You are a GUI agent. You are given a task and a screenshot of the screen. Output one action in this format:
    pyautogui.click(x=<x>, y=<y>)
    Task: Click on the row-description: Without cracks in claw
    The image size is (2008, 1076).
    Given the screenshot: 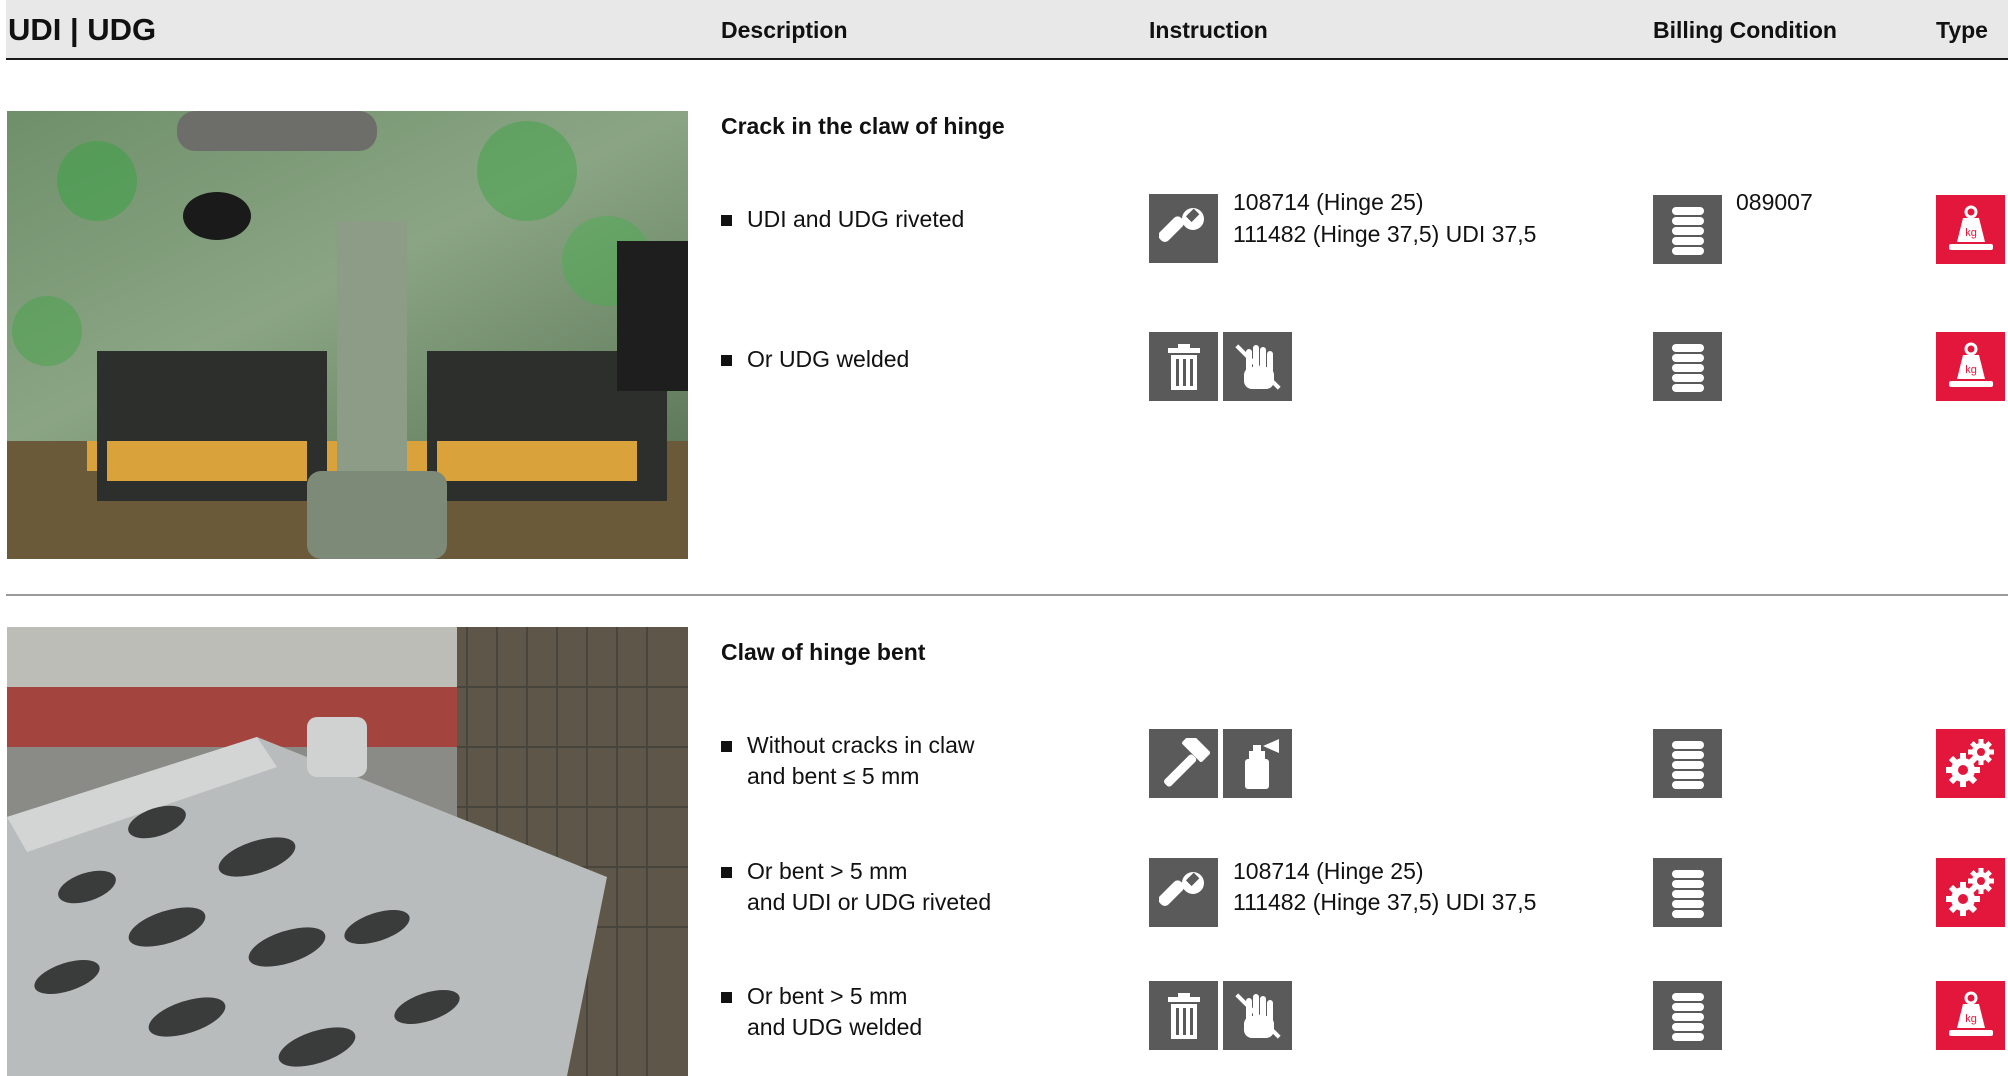 What is the action you would take?
    pyautogui.click(x=861, y=745)
    